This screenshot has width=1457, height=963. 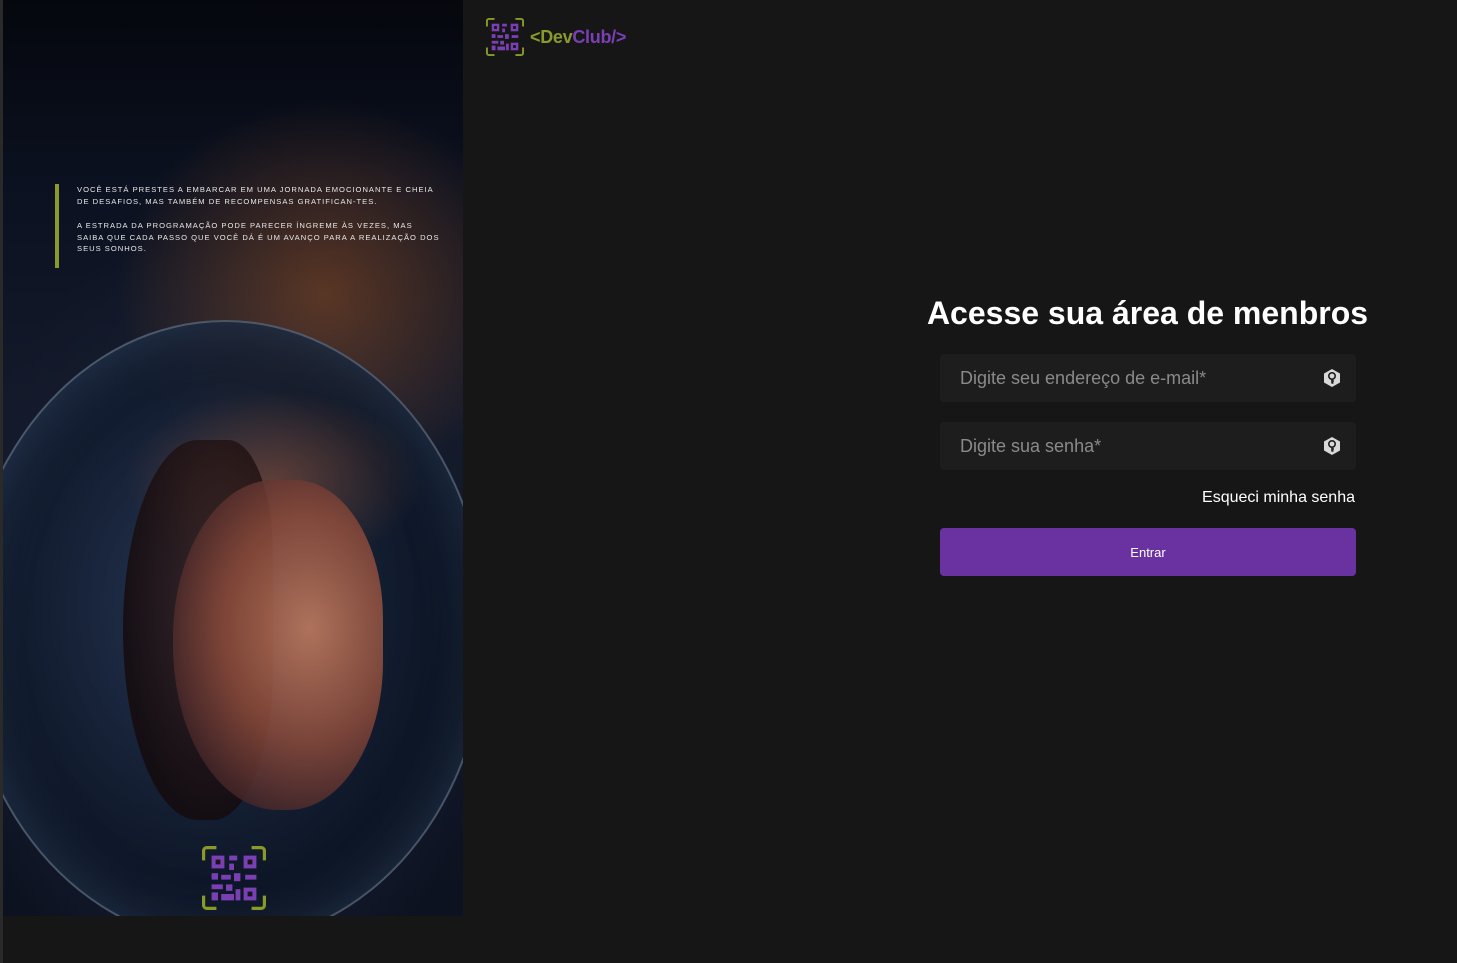 I want to click on page-title: Acesse sua área de menbros, so click(x=1147, y=313).